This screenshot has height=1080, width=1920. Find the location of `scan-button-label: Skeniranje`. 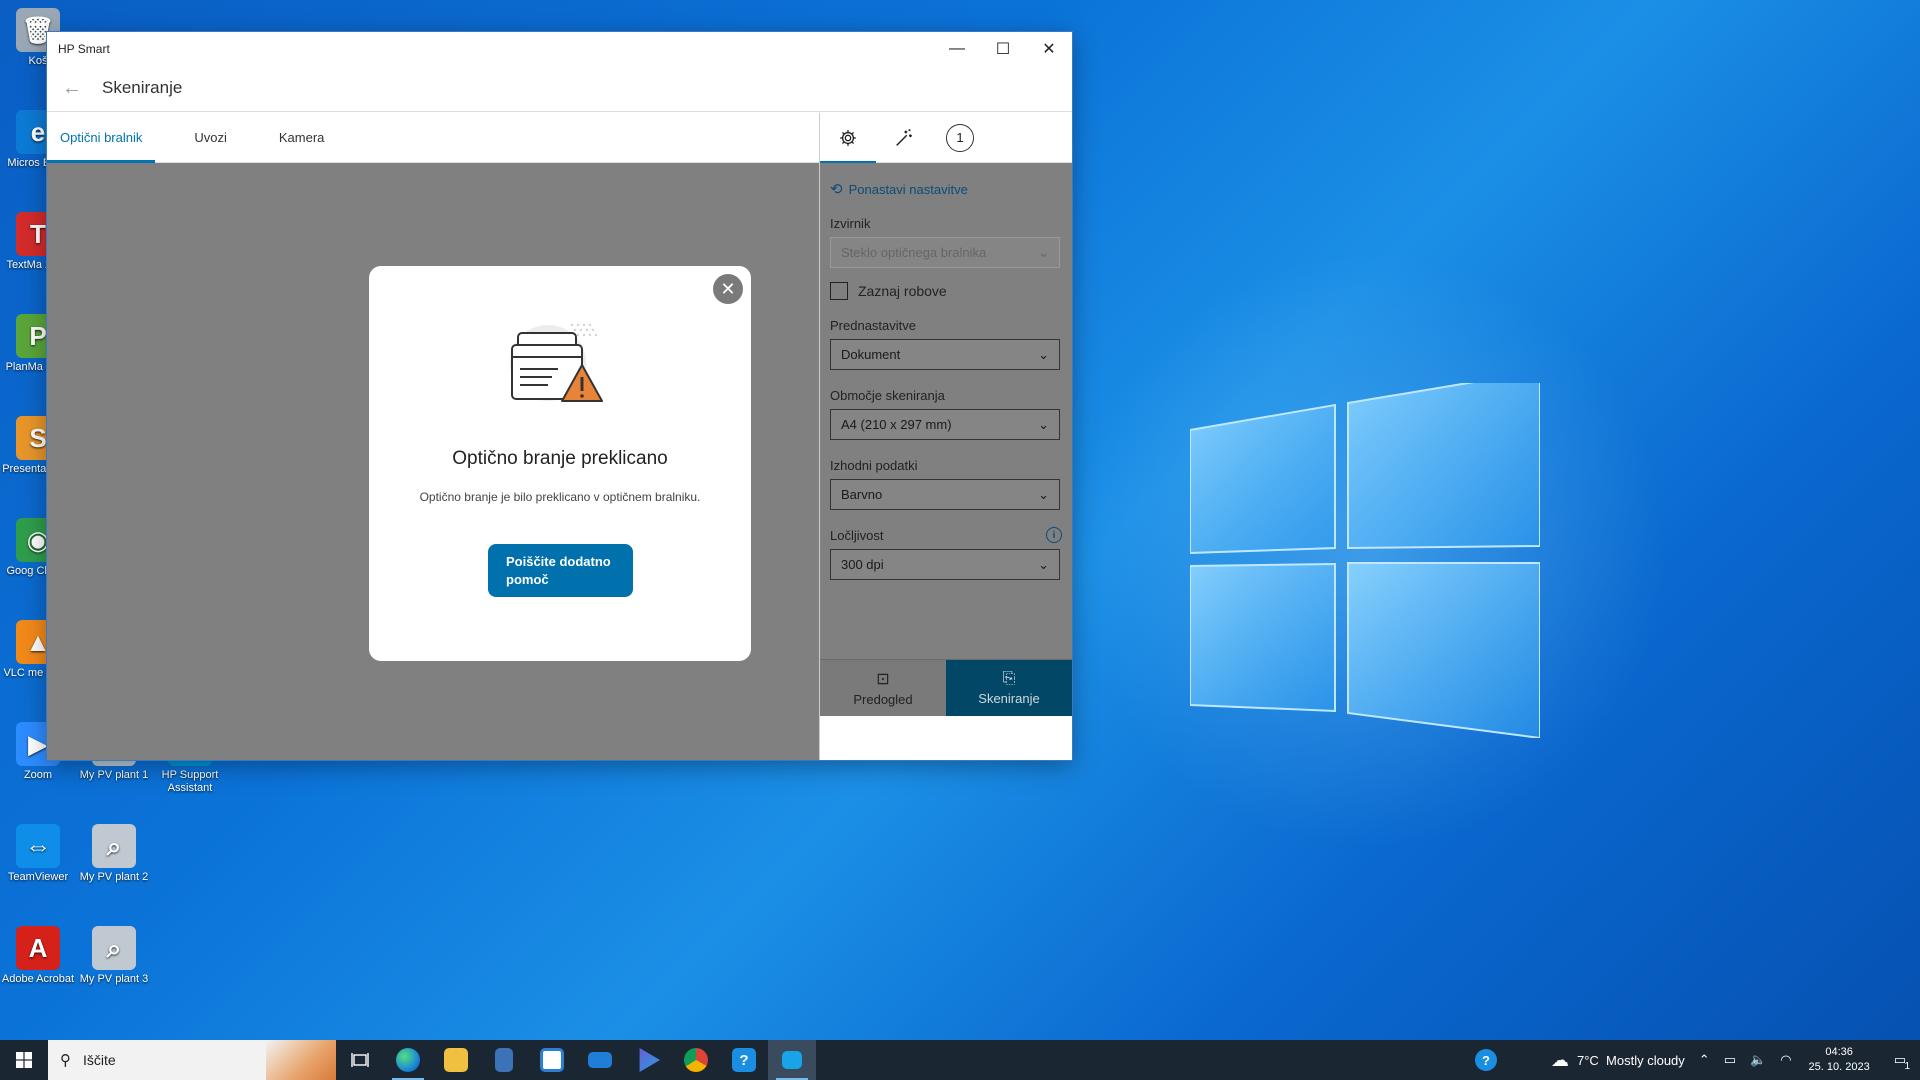

scan-button-label: Skeniranje is located at coordinates (1009, 698).